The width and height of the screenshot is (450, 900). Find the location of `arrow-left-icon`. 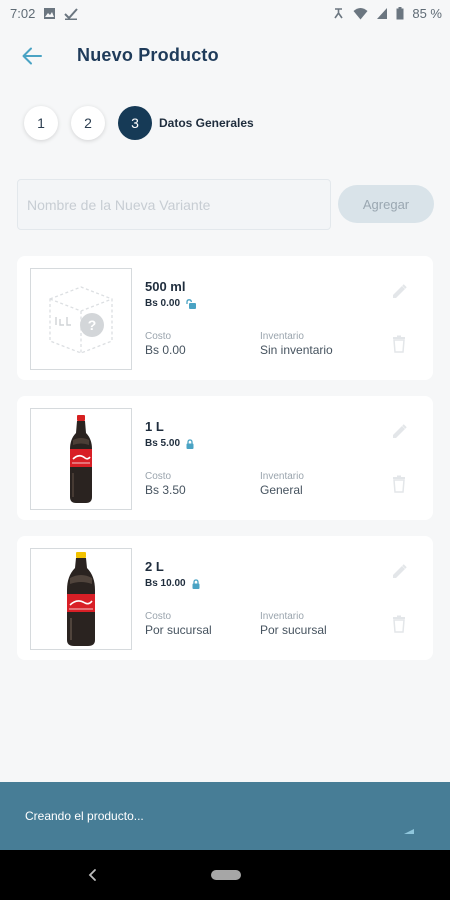

arrow-left-icon is located at coordinates (32, 56).